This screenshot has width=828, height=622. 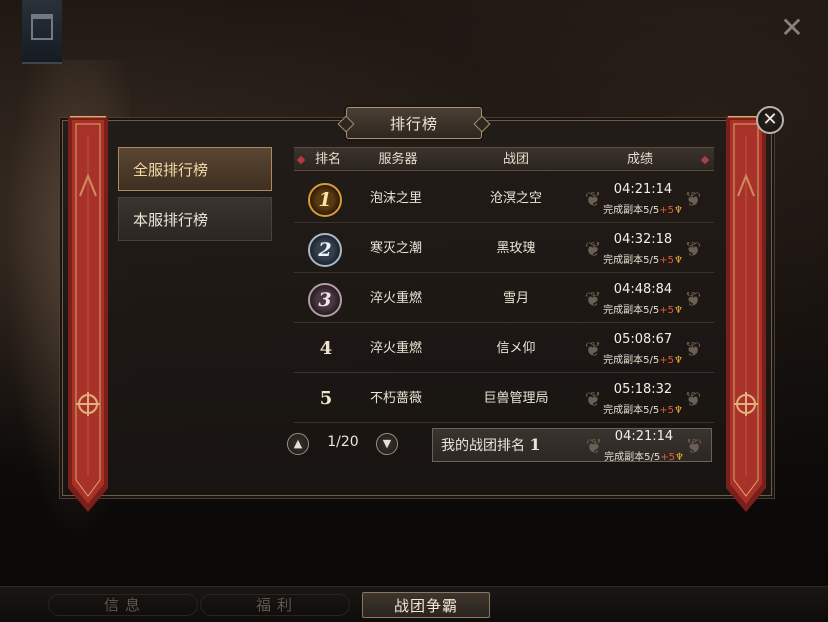 What do you see at coordinates (515, 198) in the screenshot?
I see `row-team: 沧溟之空` at bounding box center [515, 198].